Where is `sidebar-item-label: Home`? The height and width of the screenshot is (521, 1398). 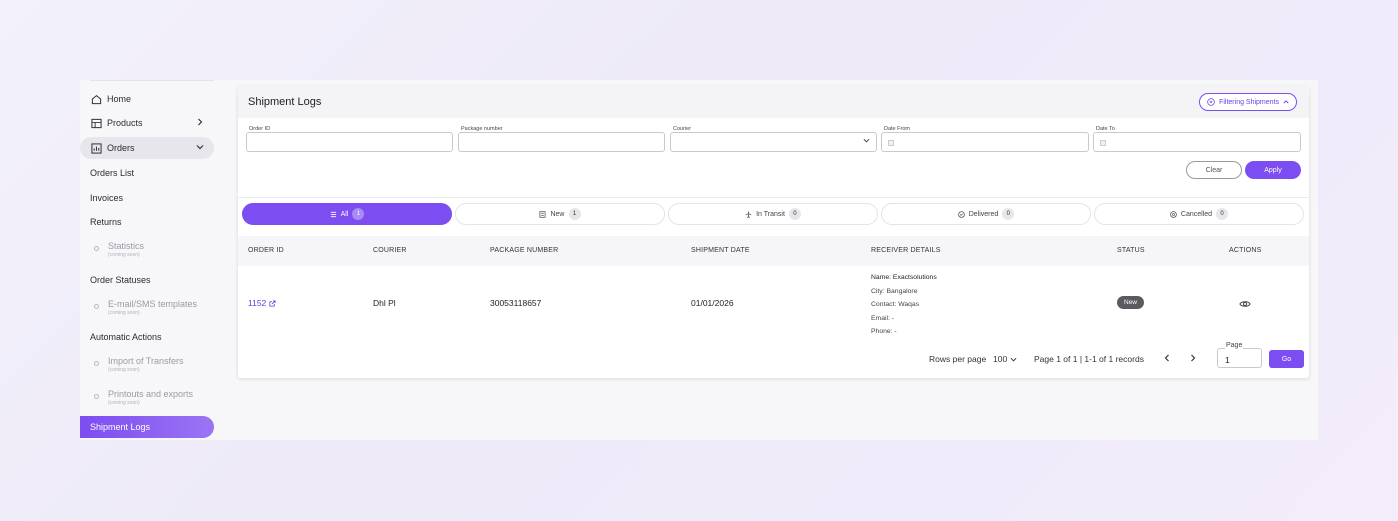 sidebar-item-label: Home is located at coordinates (119, 99).